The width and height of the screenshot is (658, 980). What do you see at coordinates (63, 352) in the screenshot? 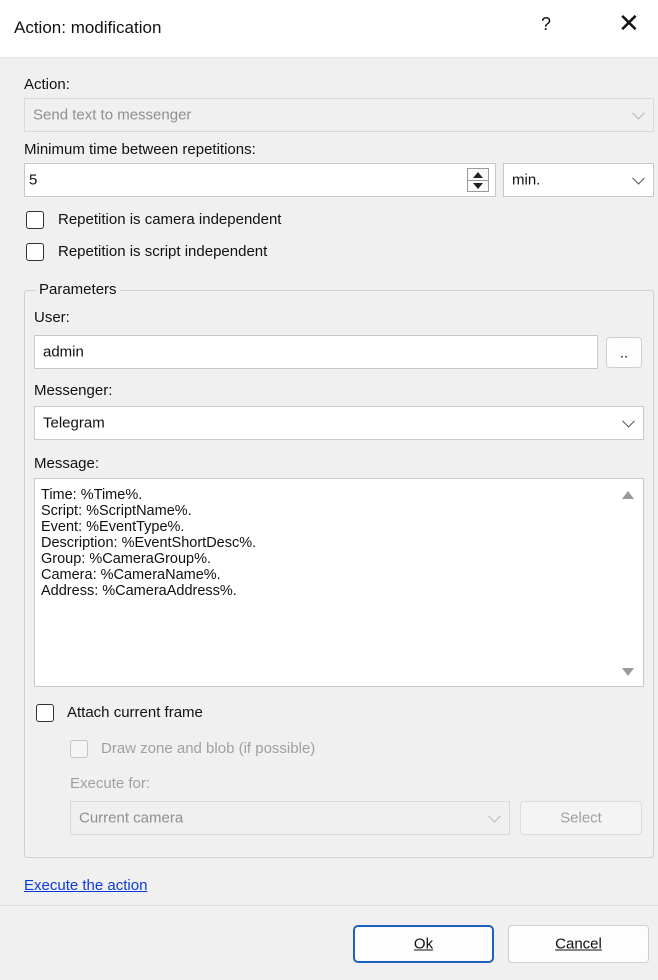
I see `user-value: admin` at bounding box center [63, 352].